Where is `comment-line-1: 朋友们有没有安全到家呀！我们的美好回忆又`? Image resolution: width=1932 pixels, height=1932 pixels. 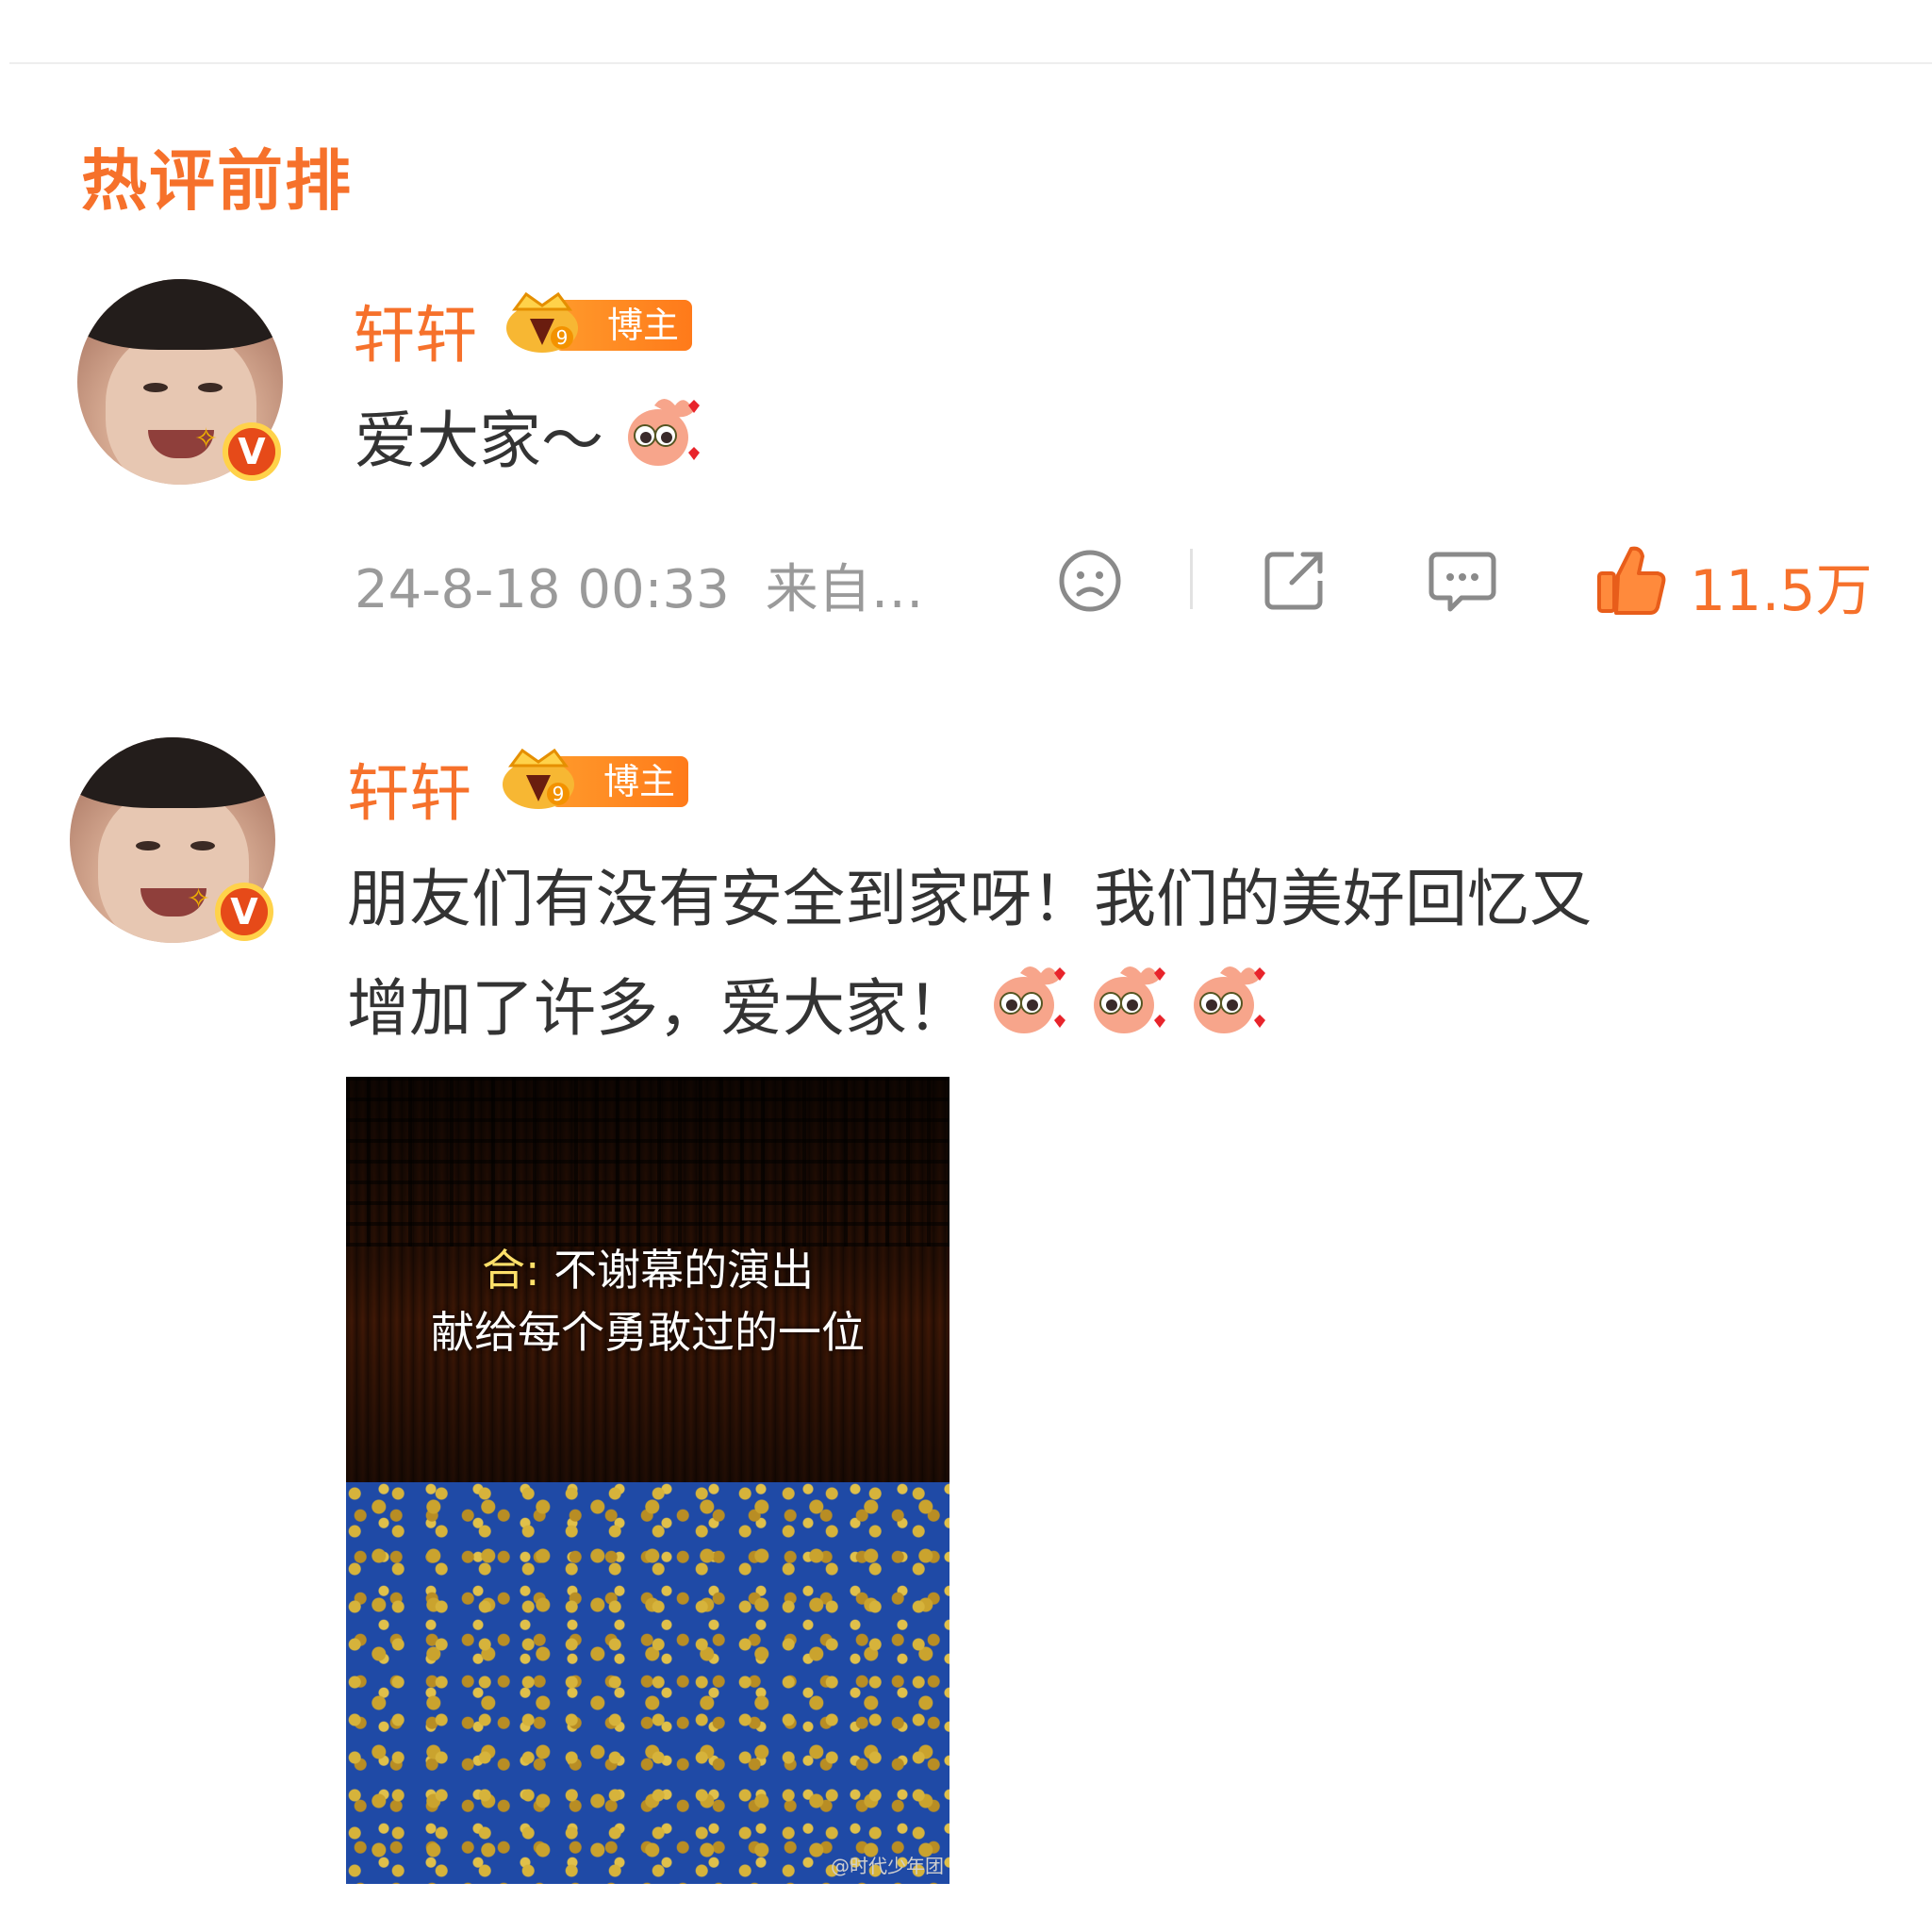 comment-line-1: 朋友们有没有安全到家呀！我们的美好回忆又 is located at coordinates (969, 899).